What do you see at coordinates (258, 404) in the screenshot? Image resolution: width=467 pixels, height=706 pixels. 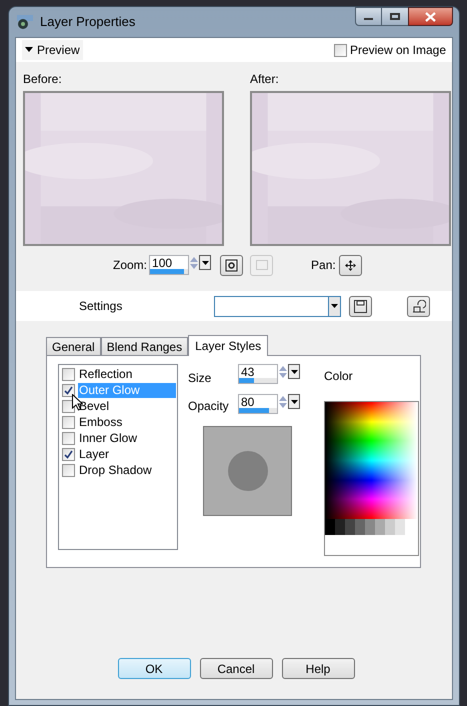 I see `number-field: 80` at bounding box center [258, 404].